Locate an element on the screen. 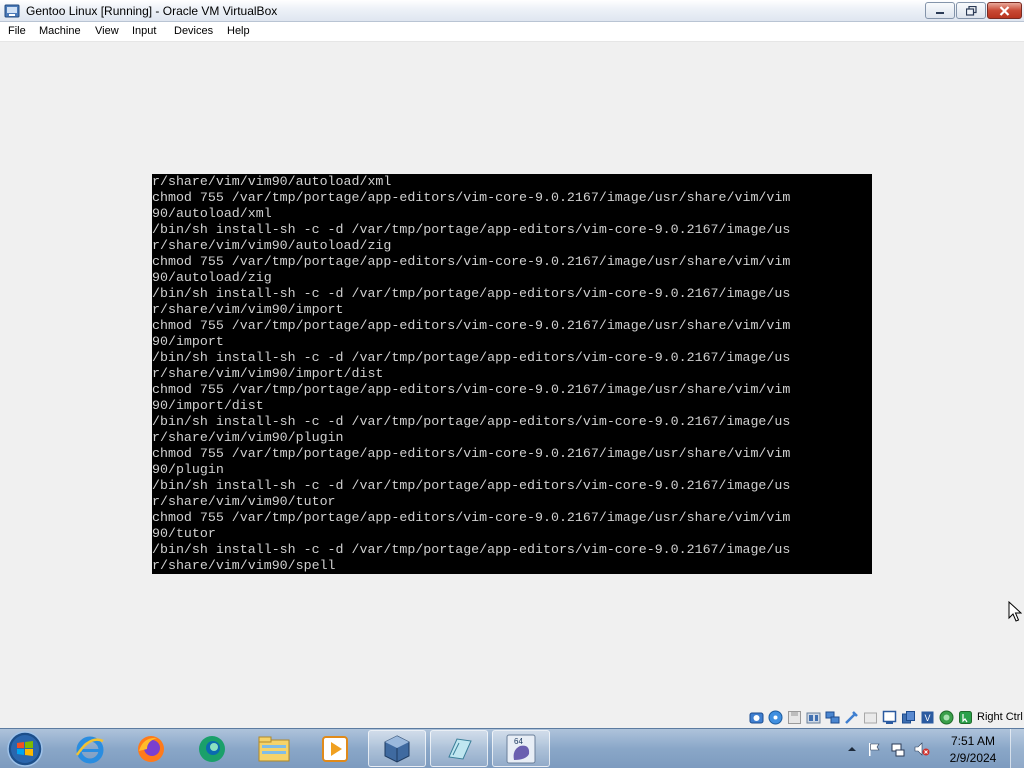  network-tray-icon is located at coordinates (898, 749).